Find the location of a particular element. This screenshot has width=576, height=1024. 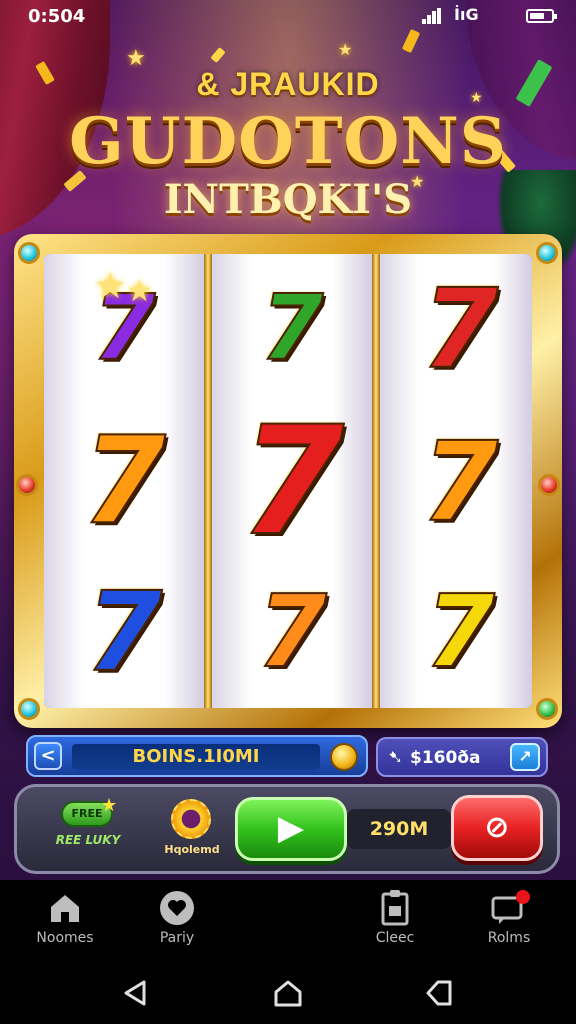

home-icon is located at coordinates (65, 906).